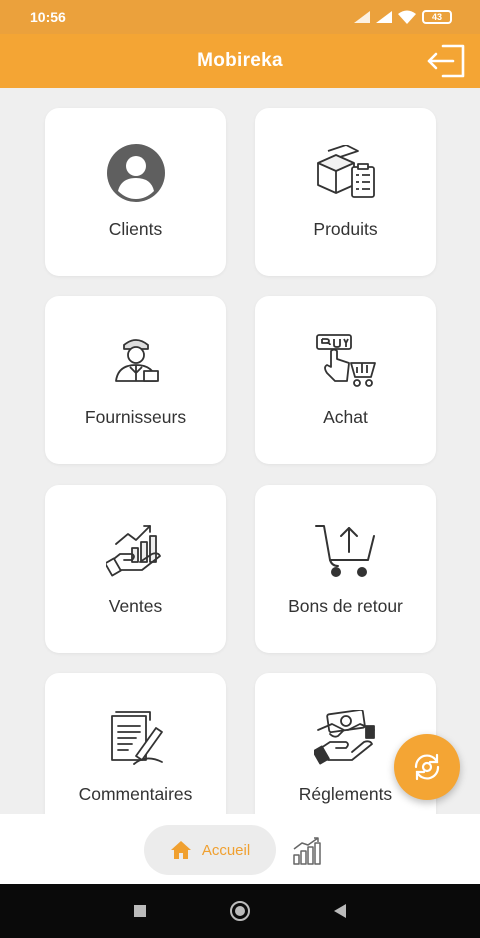 The height and width of the screenshot is (938, 480). I want to click on circle-icon, so click(240, 911).